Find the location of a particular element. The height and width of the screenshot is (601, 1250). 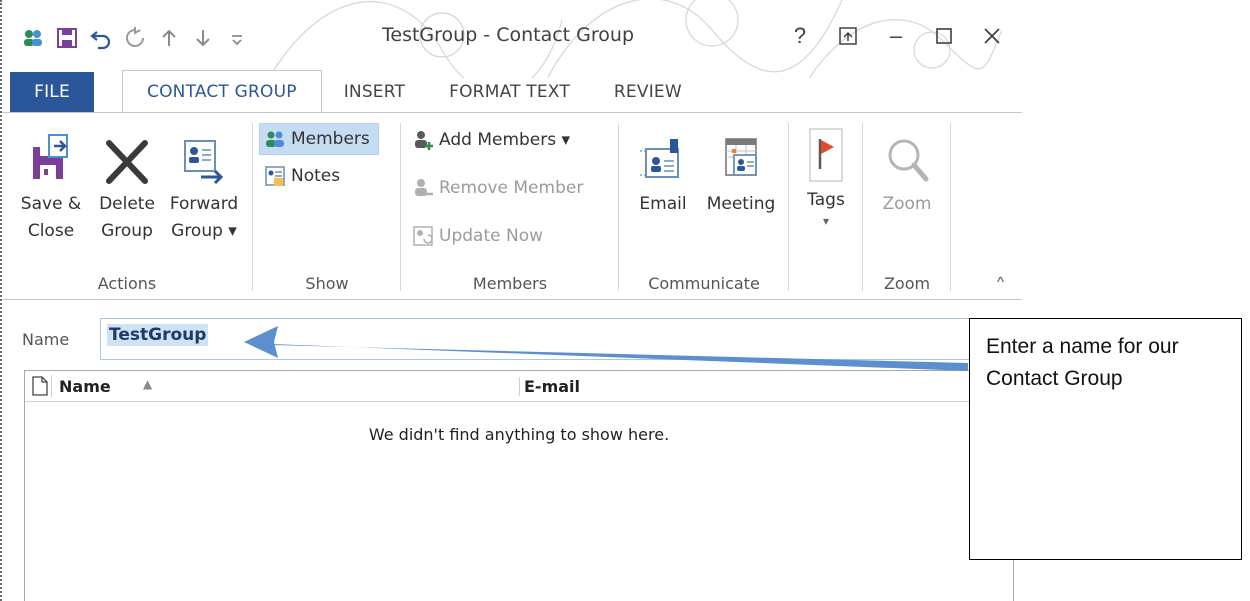

collapse-ribbon-button: ^ is located at coordinates (1000, 282).